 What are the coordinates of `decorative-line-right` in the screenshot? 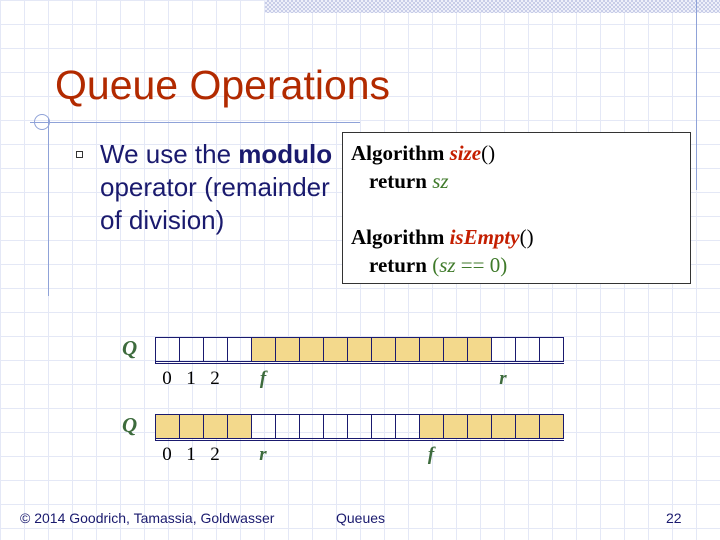 It's located at (696, 95).